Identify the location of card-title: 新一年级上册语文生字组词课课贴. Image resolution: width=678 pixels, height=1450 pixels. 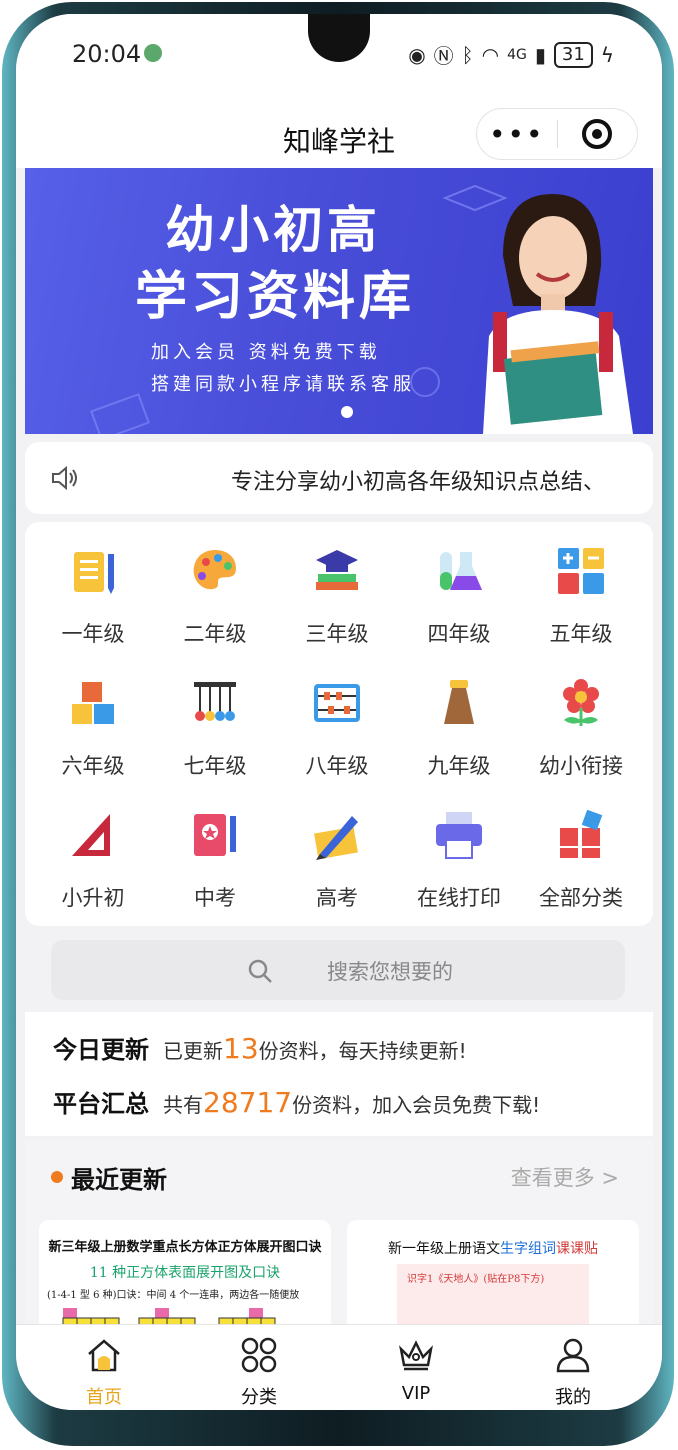
(493, 1248).